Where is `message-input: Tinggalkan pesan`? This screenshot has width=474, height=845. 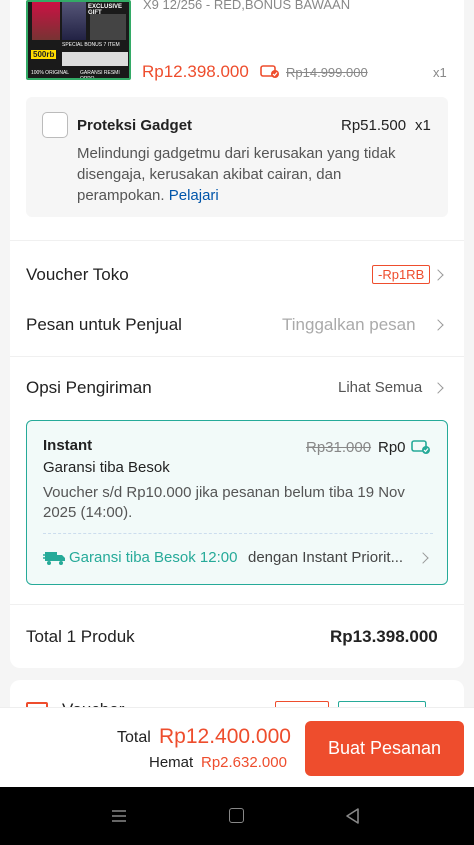 message-input: Tinggalkan pesan is located at coordinates (349, 325).